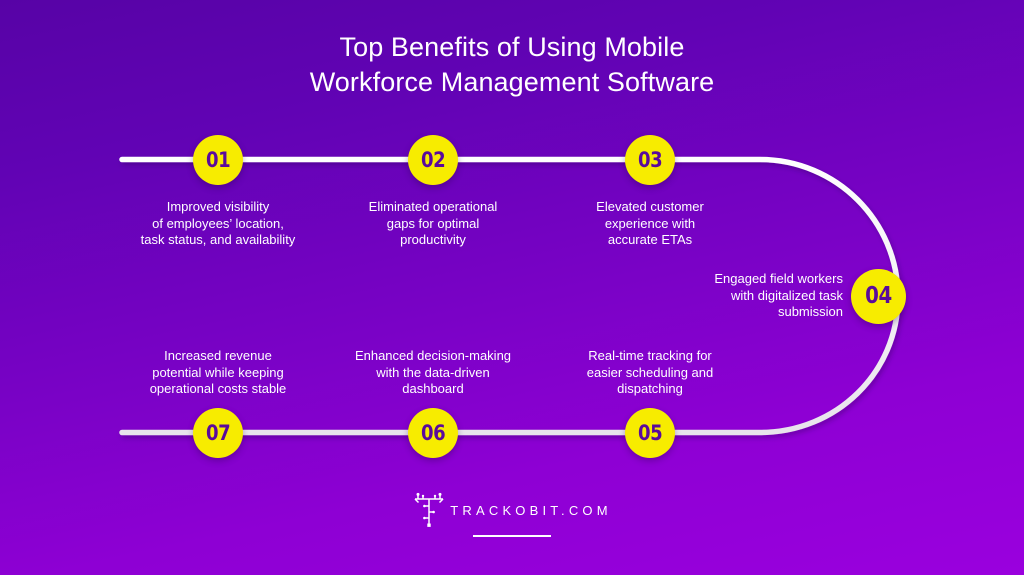 This screenshot has width=1024, height=575. I want to click on step-circle-02: 02, so click(433, 160).